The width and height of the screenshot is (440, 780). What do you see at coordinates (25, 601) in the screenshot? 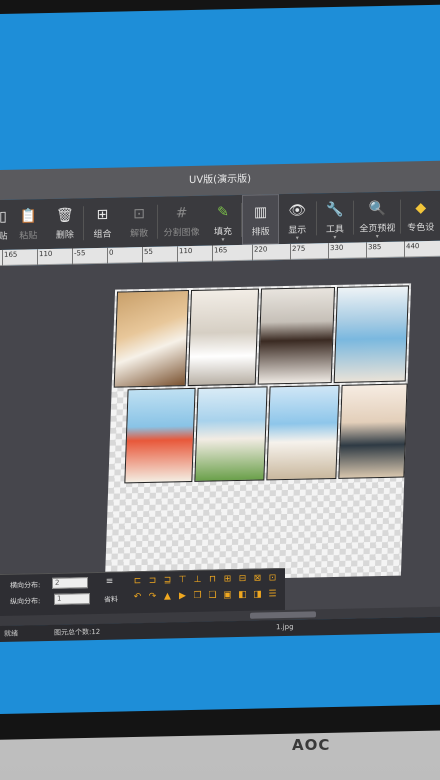
I see `vertical-distribution-label: 纵向分布:` at bounding box center [25, 601].